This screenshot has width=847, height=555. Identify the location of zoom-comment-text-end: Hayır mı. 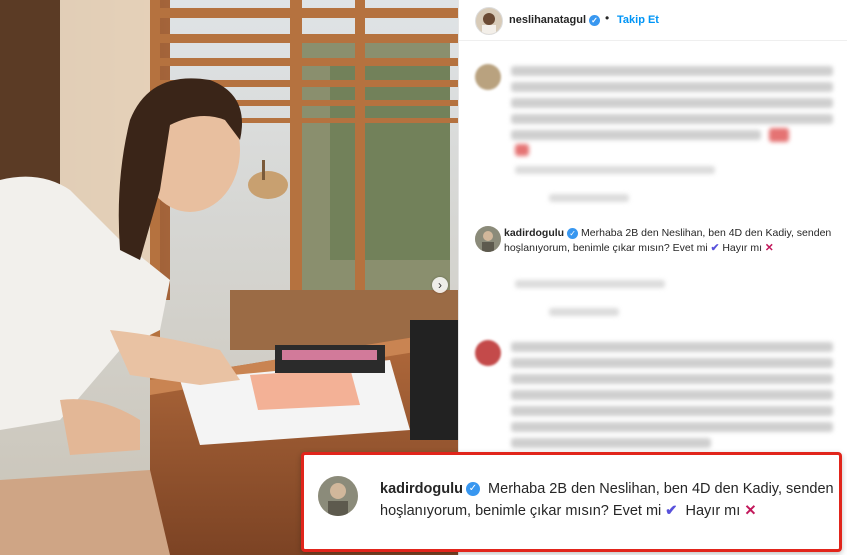
(713, 511).